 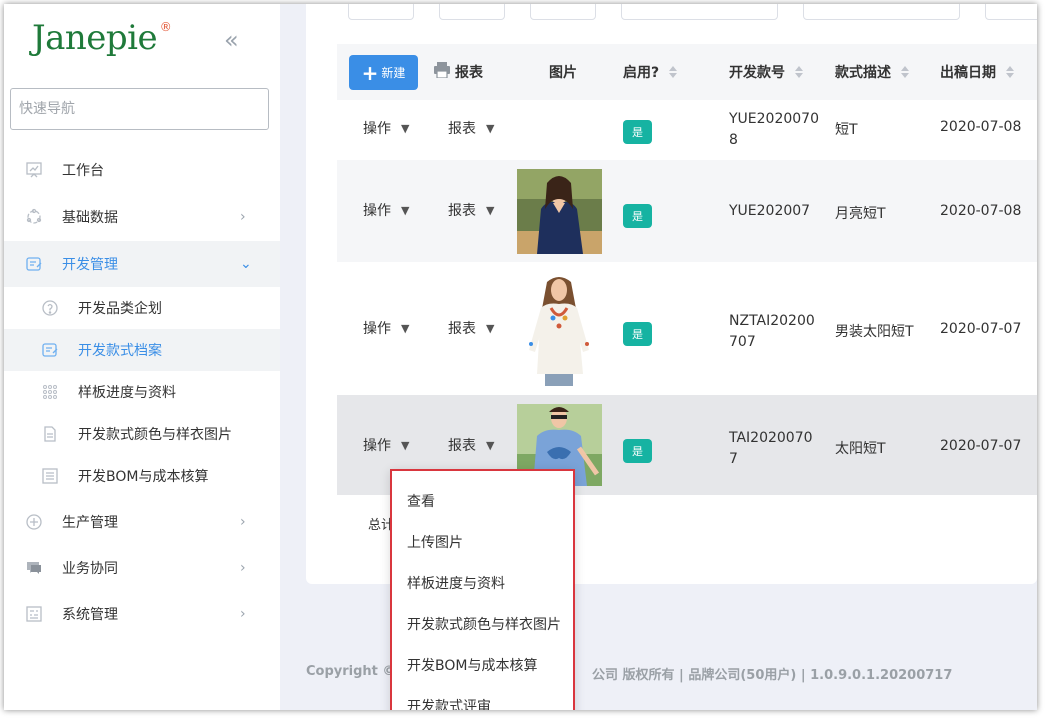 I want to click on header-enabled-label: 启用?, so click(x=641, y=73).